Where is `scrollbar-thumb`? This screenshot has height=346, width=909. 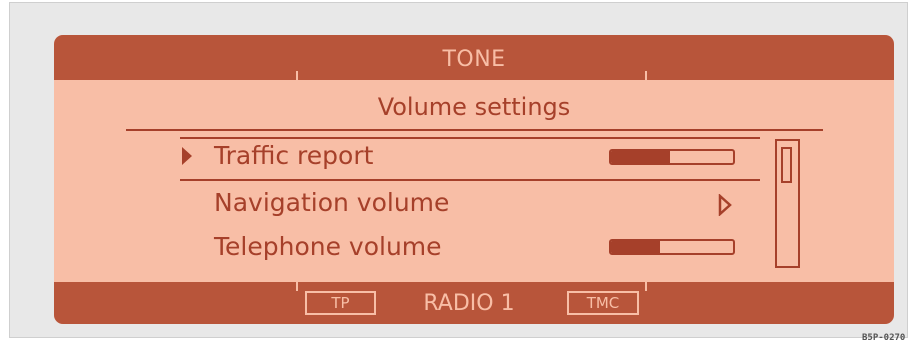
scrollbar-thumb is located at coordinates (786, 165).